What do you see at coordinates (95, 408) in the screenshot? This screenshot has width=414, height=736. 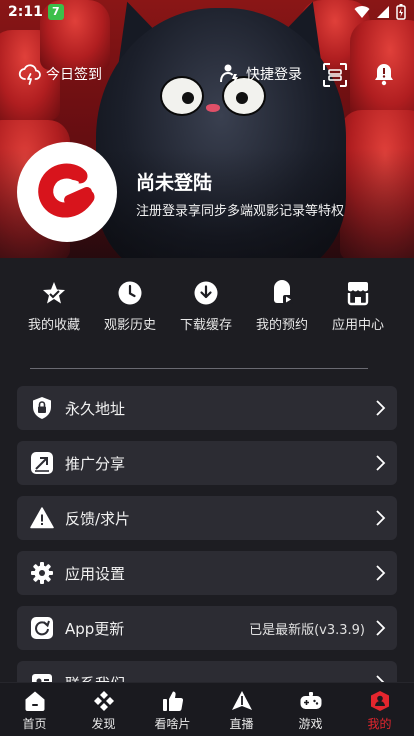 I see `menu-item-label: 永久地址` at bounding box center [95, 408].